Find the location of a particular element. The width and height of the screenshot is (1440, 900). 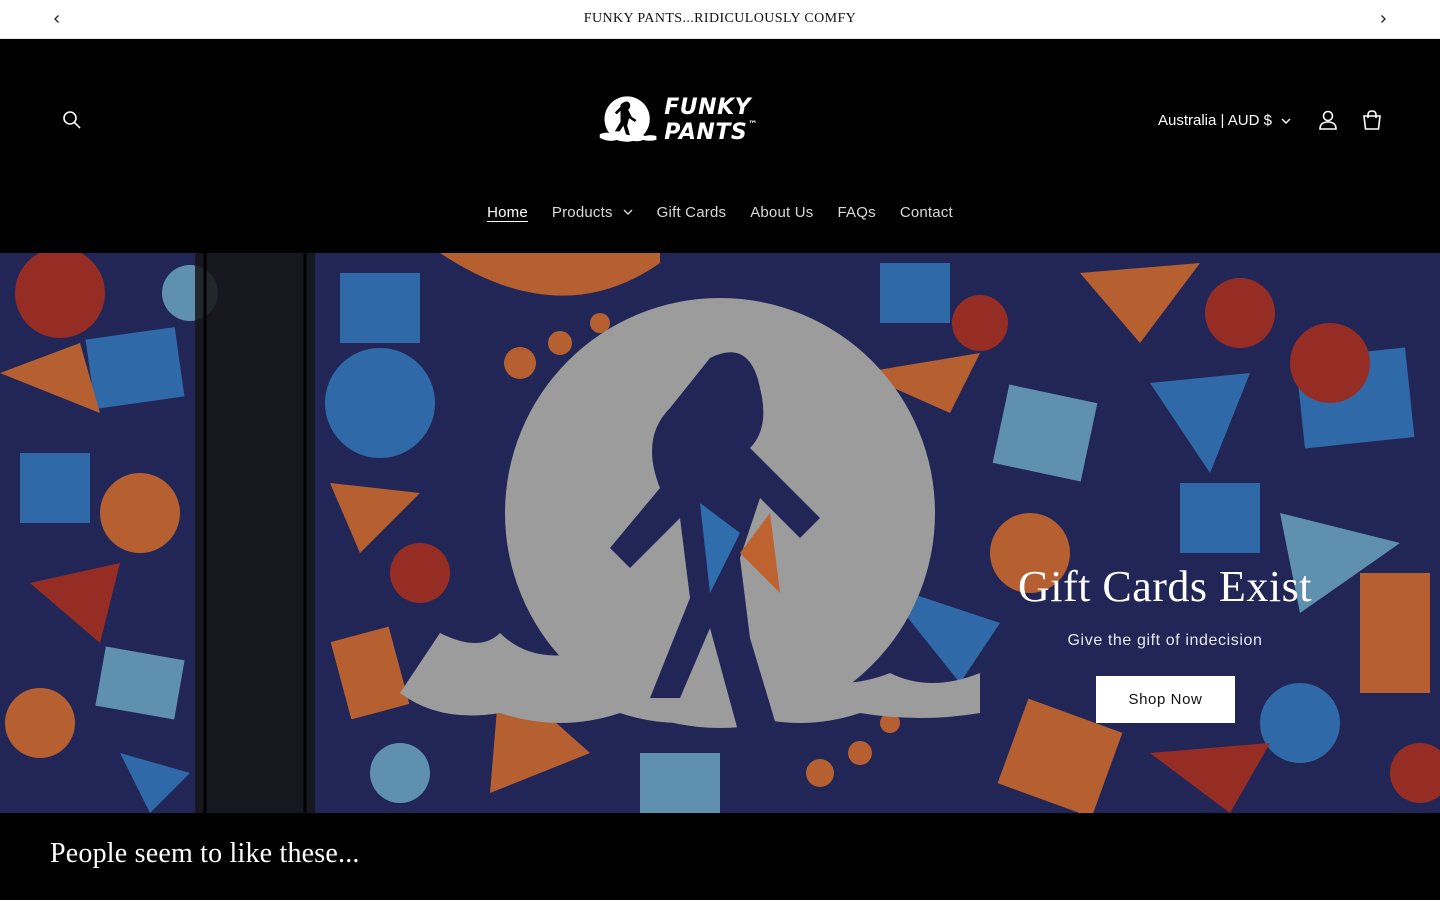

cart-button is located at coordinates (1372, 120).